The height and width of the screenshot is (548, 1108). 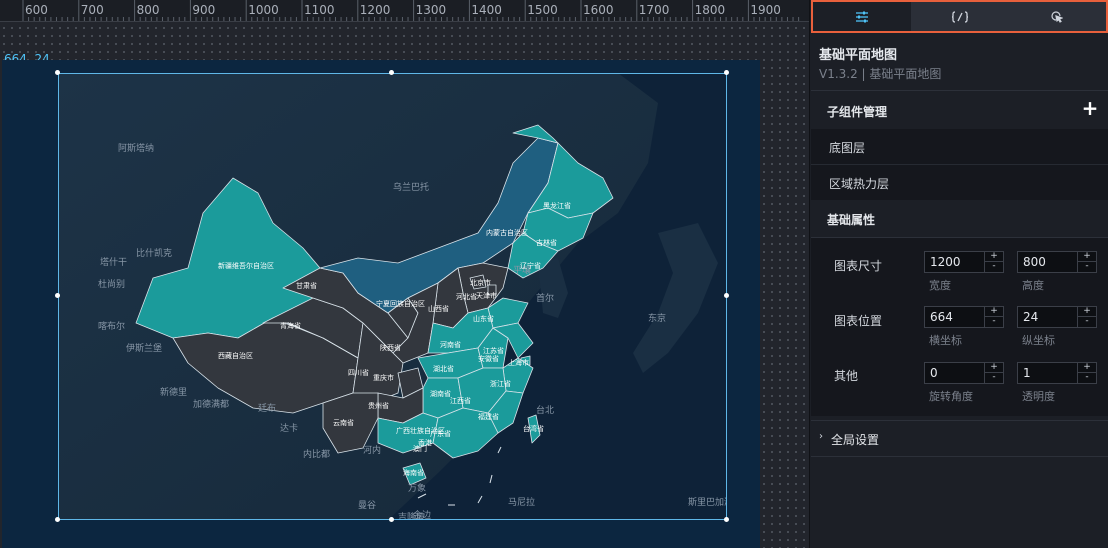 What do you see at coordinates (391, 72) in the screenshot?
I see `resize-handle-t` at bounding box center [391, 72].